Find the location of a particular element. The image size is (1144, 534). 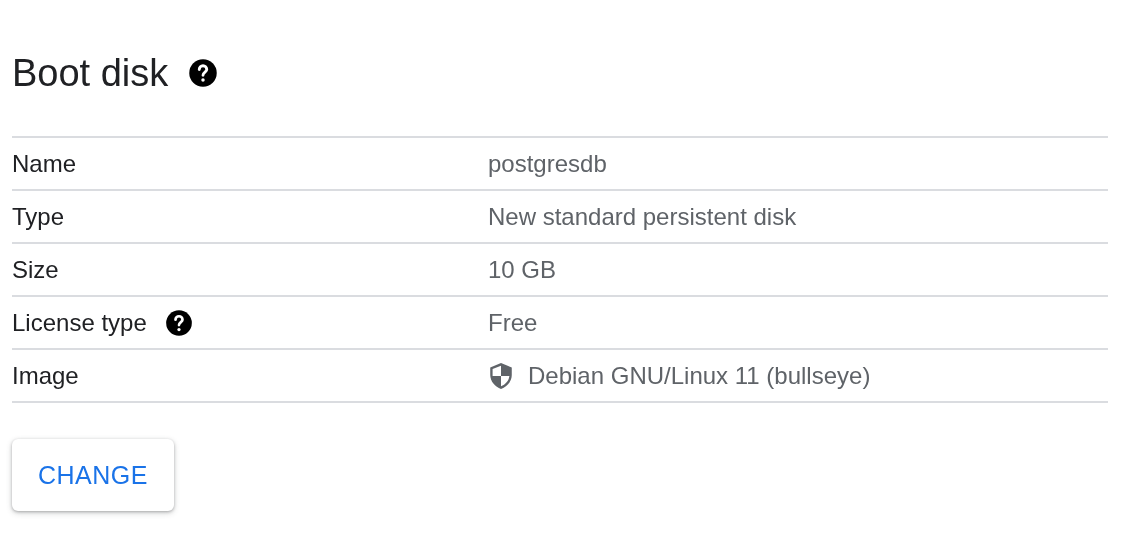

row-label: Size is located at coordinates (35, 269).